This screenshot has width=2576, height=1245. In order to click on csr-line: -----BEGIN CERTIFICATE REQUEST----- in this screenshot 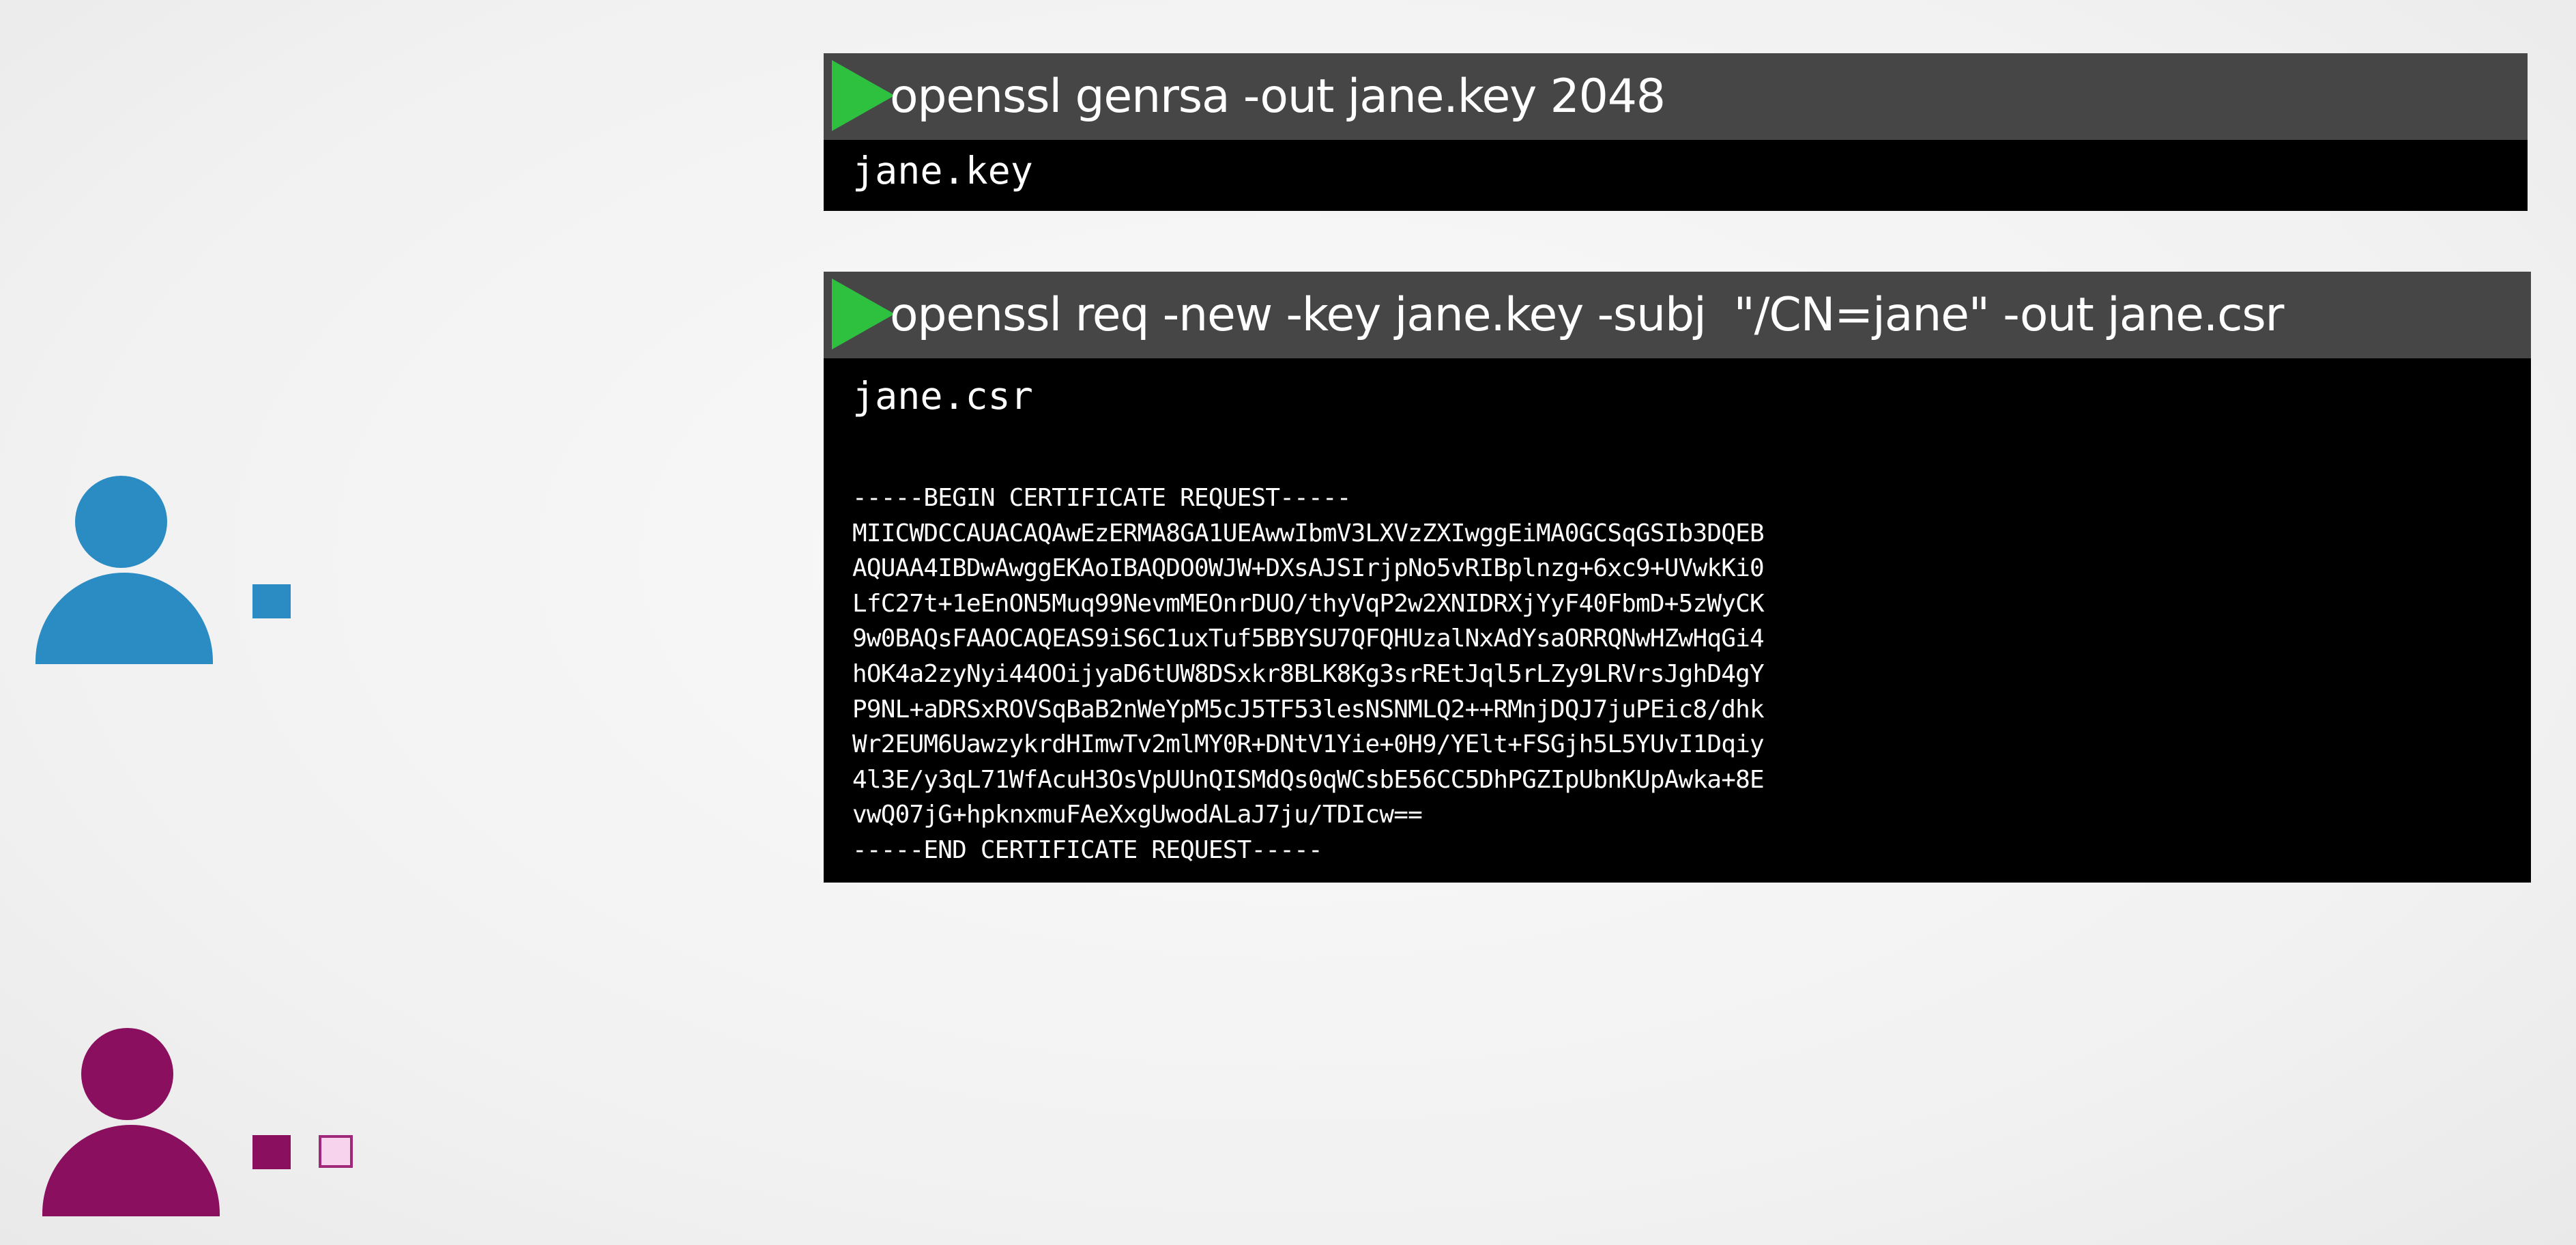, I will do `click(1101, 498)`.